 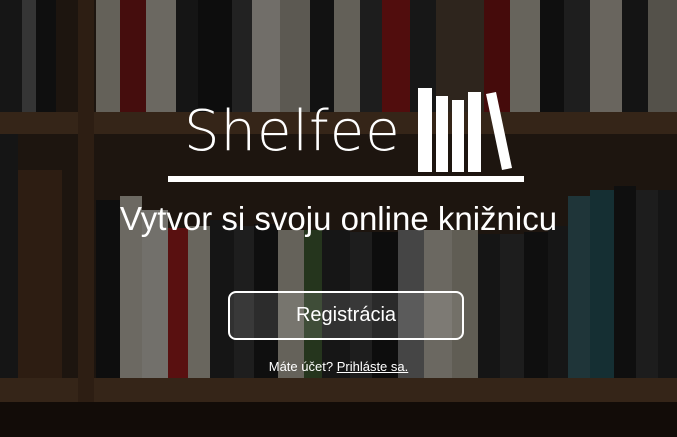 What do you see at coordinates (471, 128) in the screenshot?
I see `books-logo-icon` at bounding box center [471, 128].